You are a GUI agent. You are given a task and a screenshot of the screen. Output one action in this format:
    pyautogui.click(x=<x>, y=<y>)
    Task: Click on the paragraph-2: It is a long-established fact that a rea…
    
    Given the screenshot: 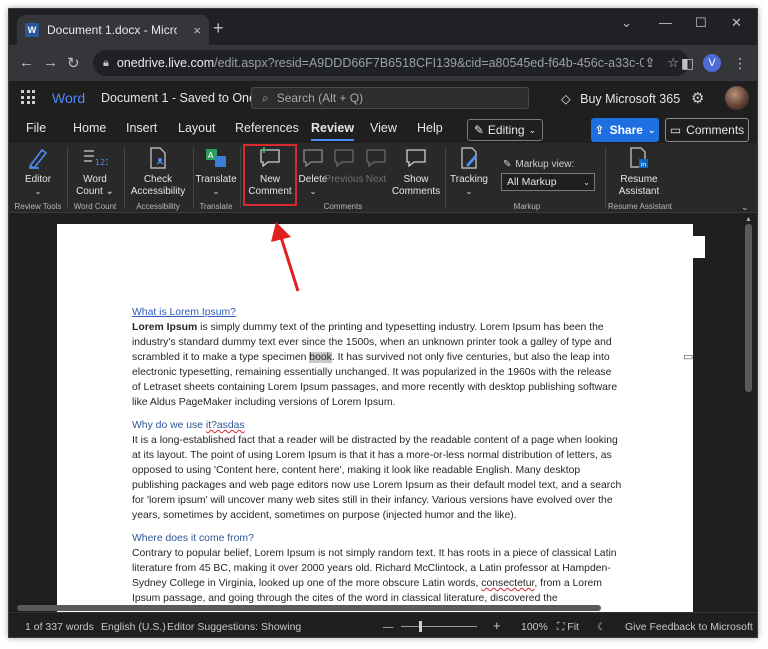 What is the action you would take?
    pyautogui.click(x=377, y=478)
    